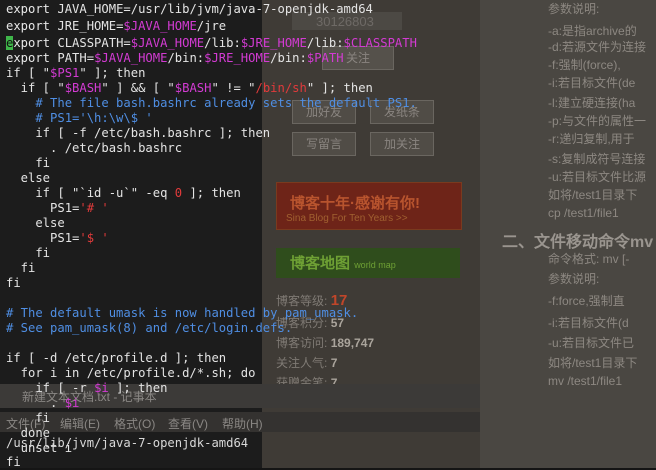  Describe the element at coordinates (13, 283) in the screenshot. I see `code-line-19: fi` at that location.